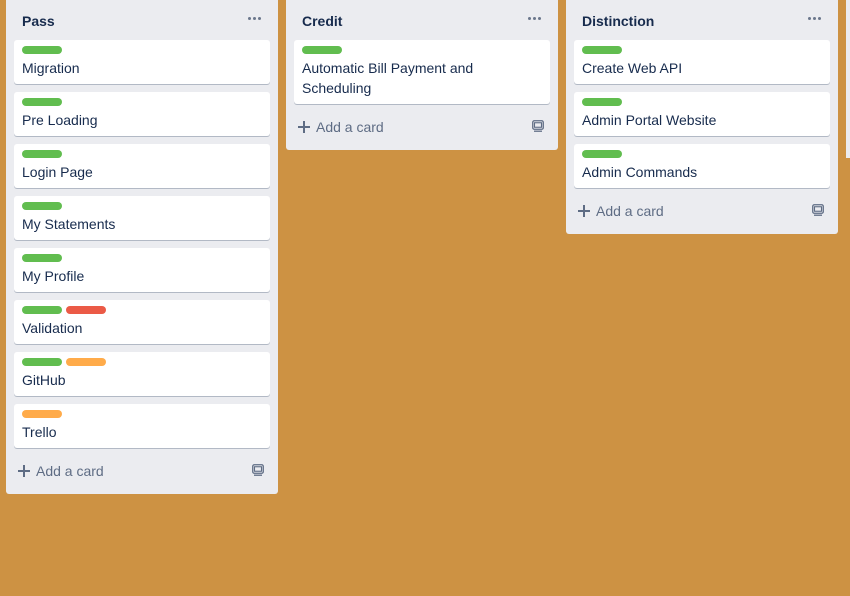  I want to click on card-title: My Profile, so click(53, 276).